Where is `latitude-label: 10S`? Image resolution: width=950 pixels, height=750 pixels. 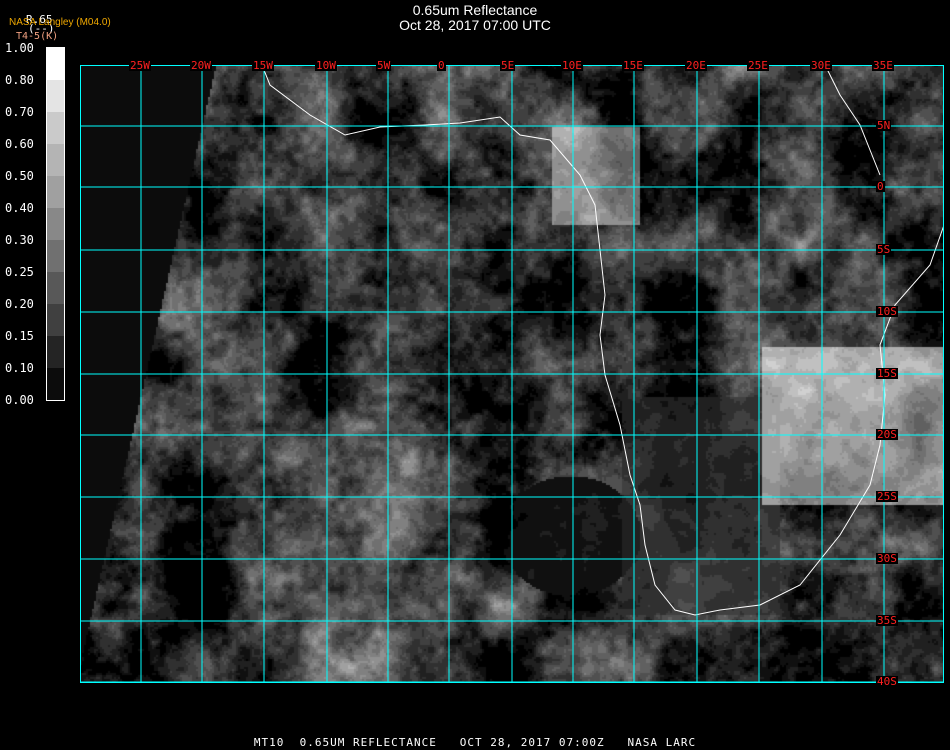 latitude-label: 10S is located at coordinates (887, 311).